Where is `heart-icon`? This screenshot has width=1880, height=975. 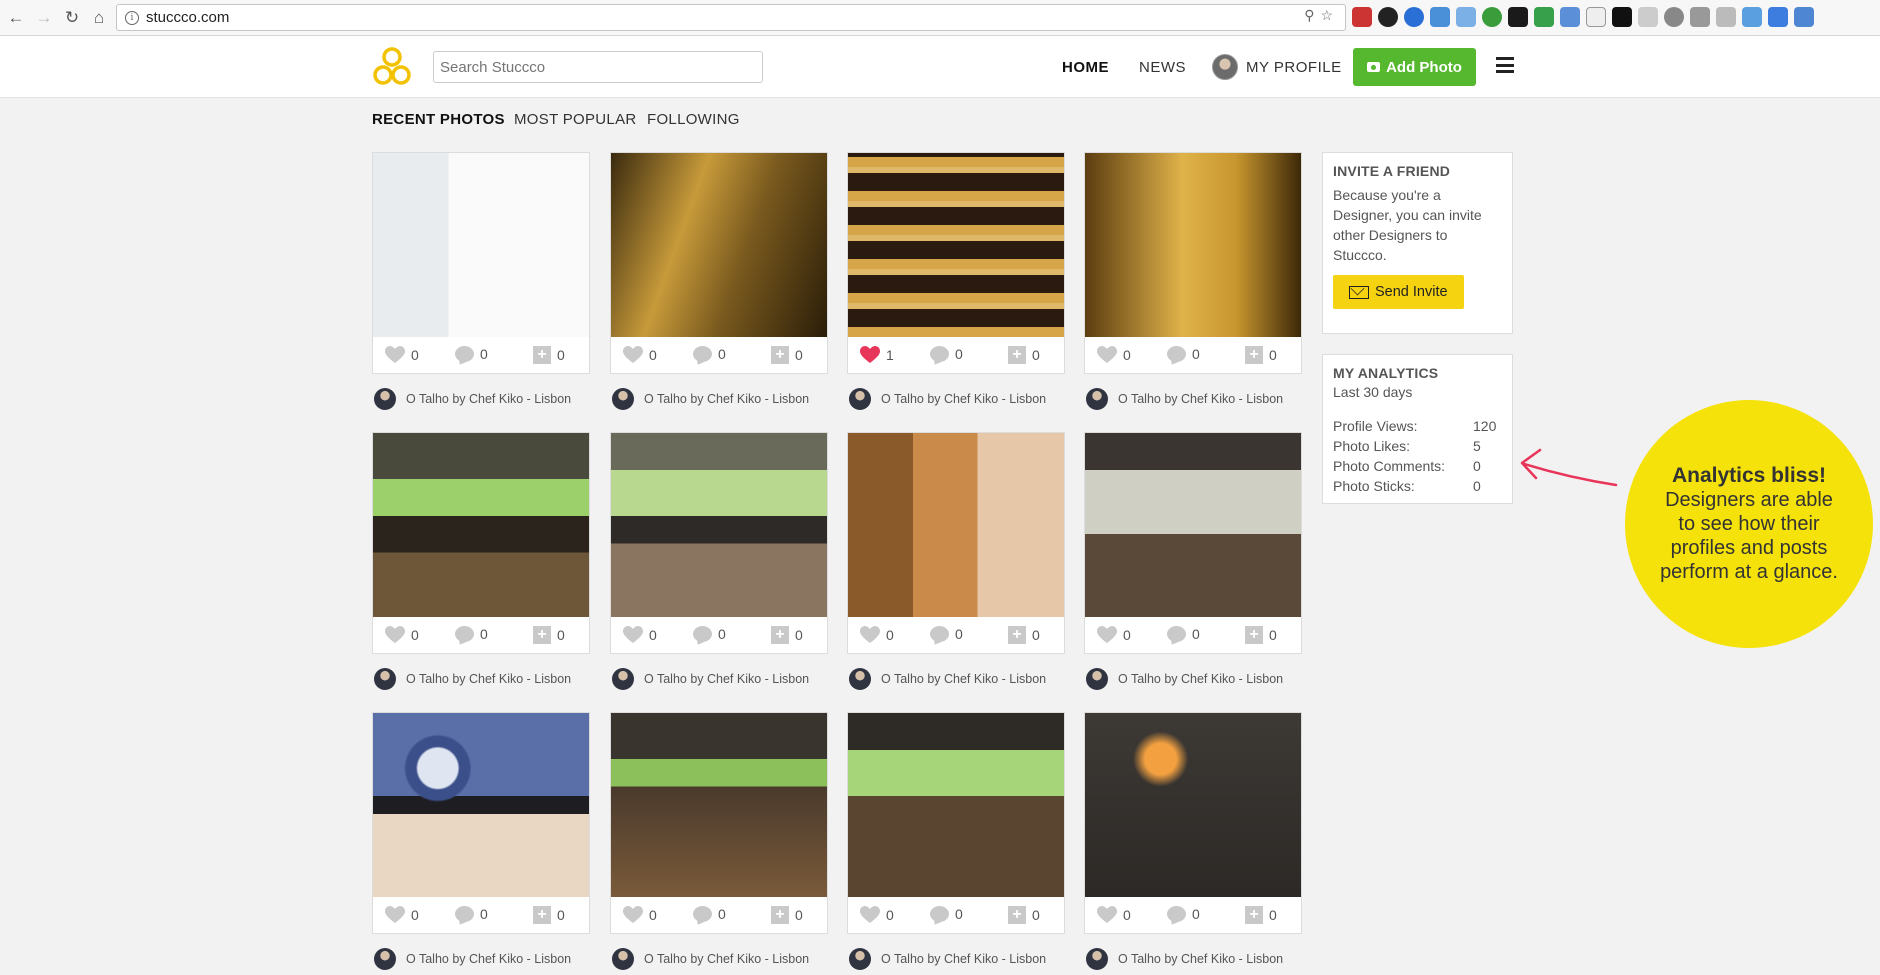 heart-icon is located at coordinates (1107, 354).